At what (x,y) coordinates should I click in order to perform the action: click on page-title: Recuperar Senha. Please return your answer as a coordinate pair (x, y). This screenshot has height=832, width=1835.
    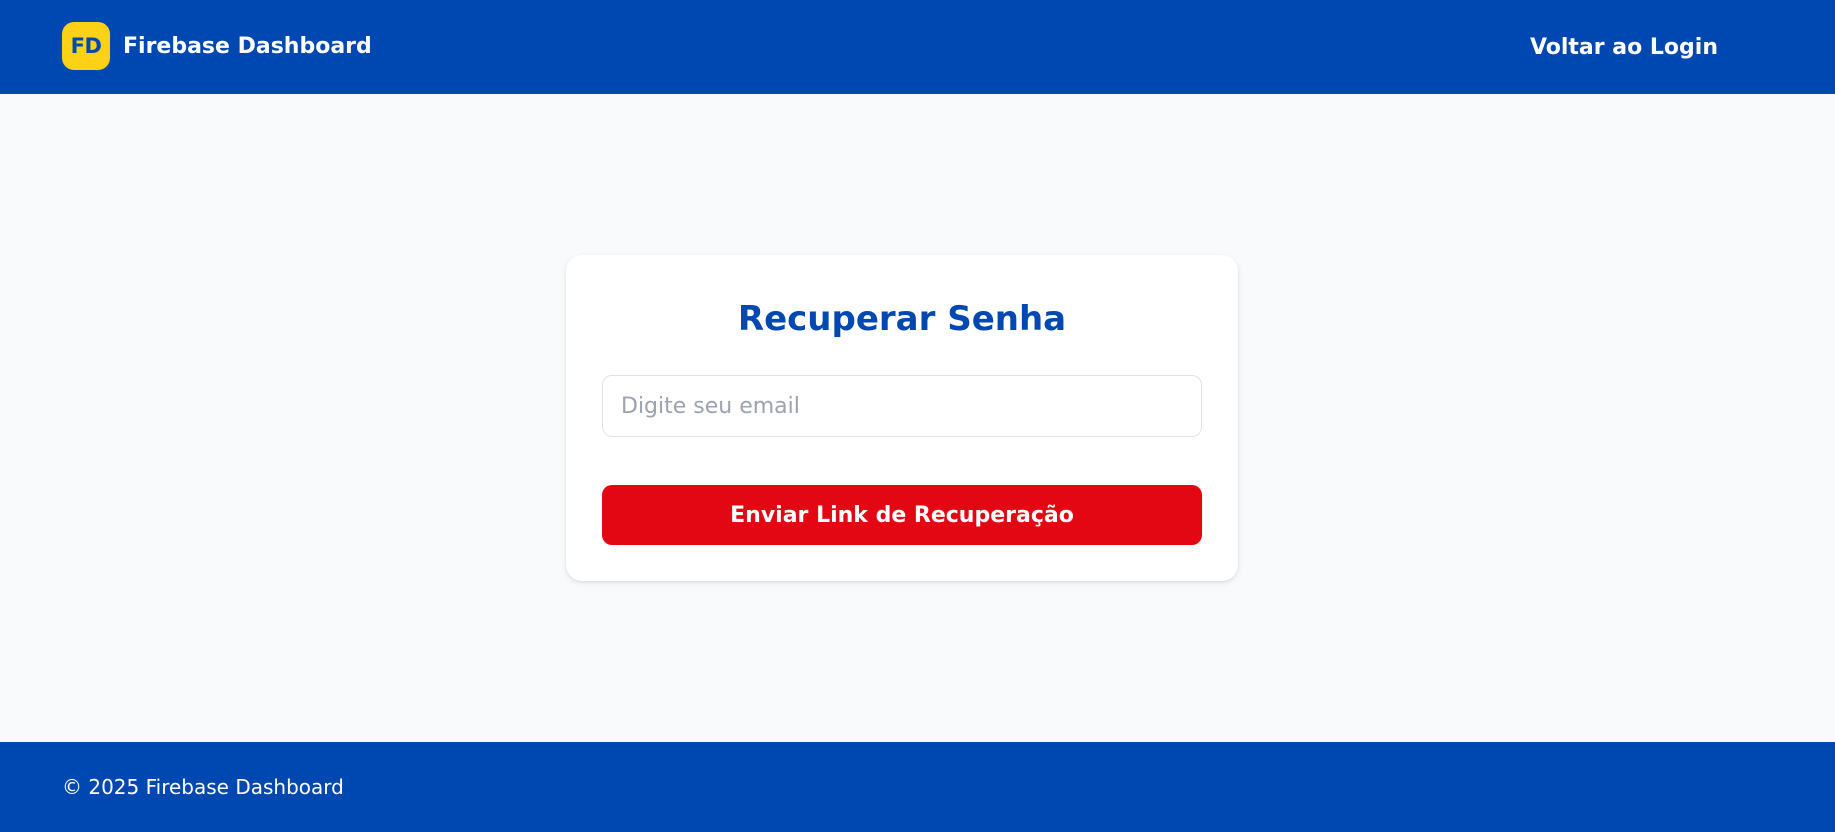
    Looking at the image, I should click on (902, 319).